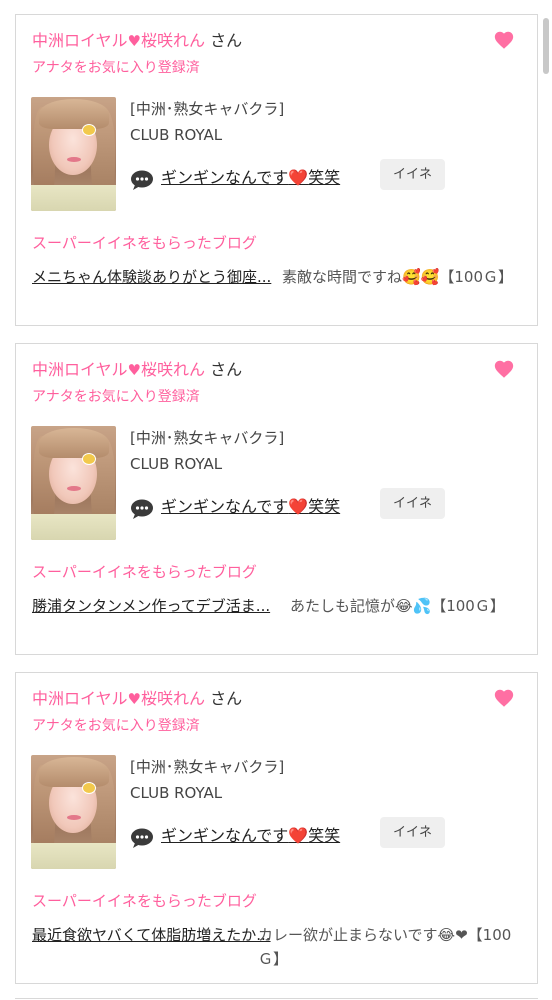  What do you see at coordinates (546, 46) in the screenshot?
I see `scrollbar` at bounding box center [546, 46].